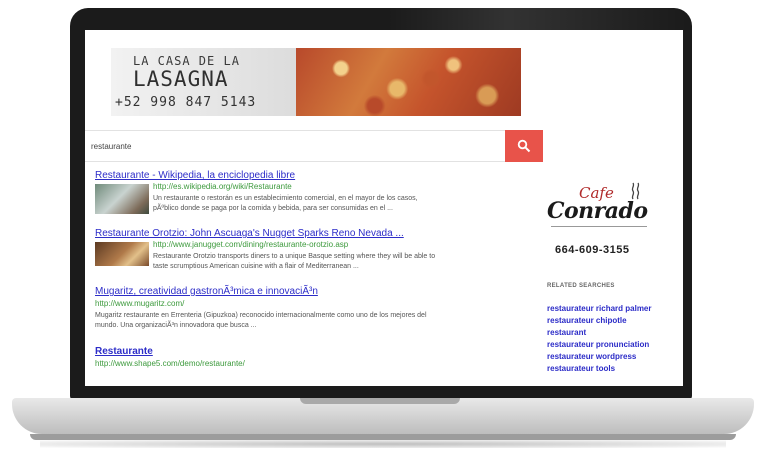 The width and height of the screenshot is (767, 453). Describe the element at coordinates (599, 345) in the screenshot. I see `related-search-link: restaurateur pronunciation` at that location.